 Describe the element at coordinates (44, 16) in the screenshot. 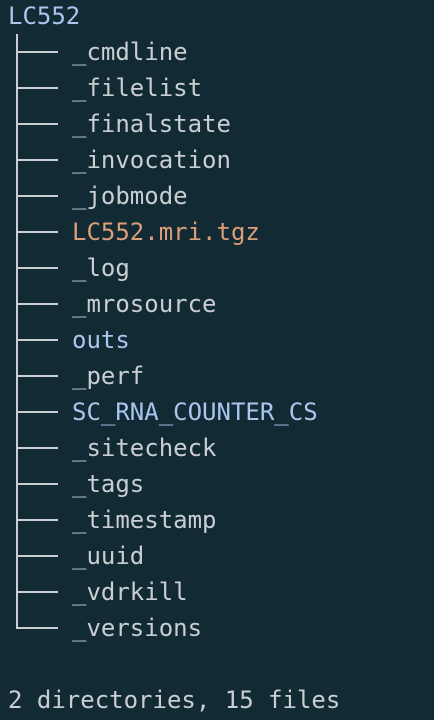

I see `root-directory-name: LC552` at that location.